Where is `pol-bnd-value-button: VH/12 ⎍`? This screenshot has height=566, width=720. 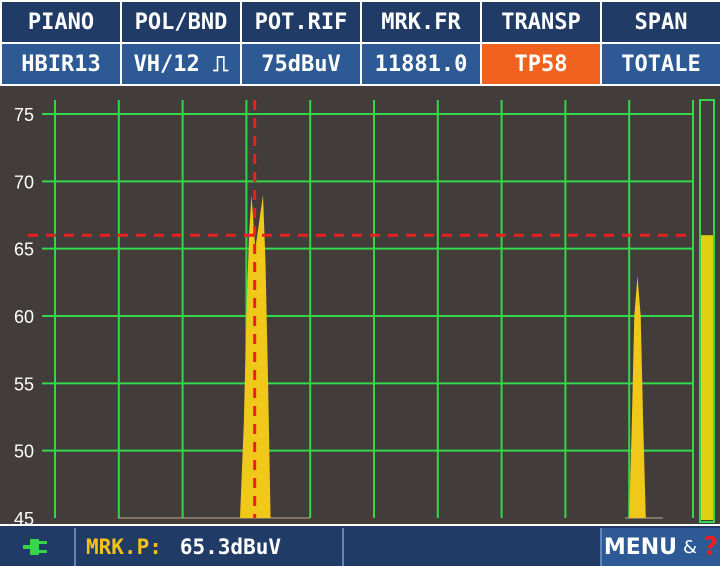 pol-bnd-value-button: VH/12 ⎍ is located at coordinates (181, 64).